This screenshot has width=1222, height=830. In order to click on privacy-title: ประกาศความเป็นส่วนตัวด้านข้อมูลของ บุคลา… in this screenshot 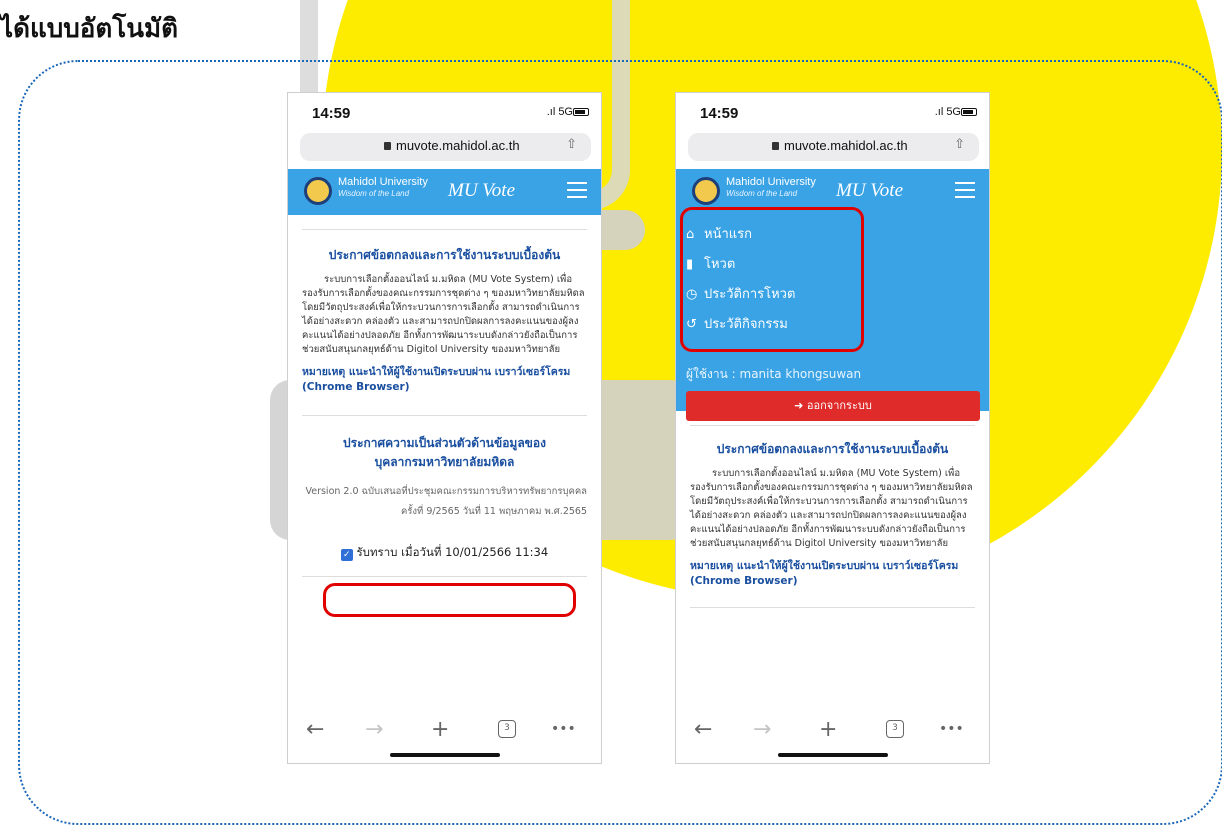, I will do `click(444, 452)`.